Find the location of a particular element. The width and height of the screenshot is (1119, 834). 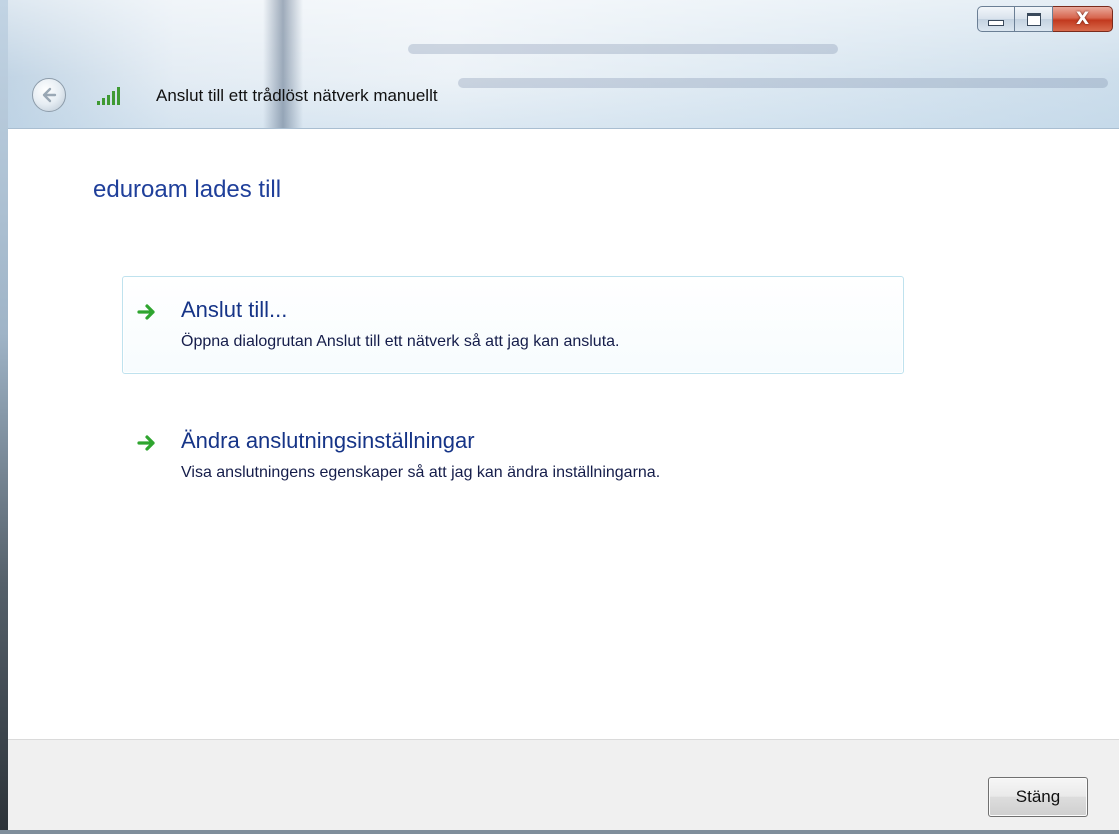

close-dialog-button: Stäng is located at coordinates (1038, 797).